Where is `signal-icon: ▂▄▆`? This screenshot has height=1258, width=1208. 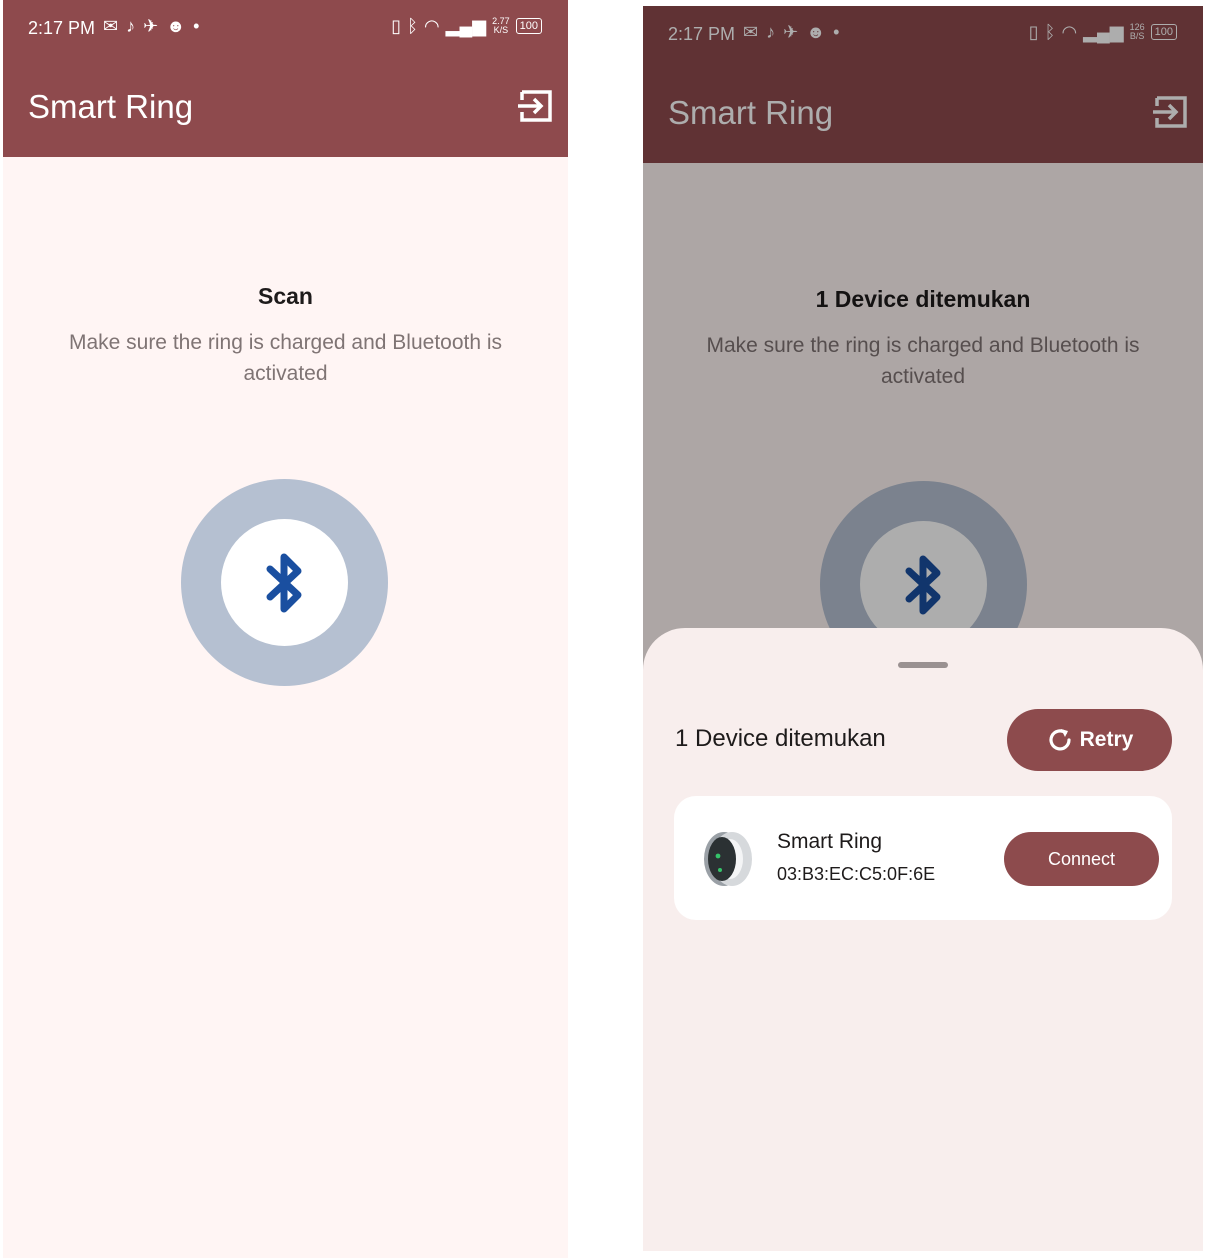
signal-icon: ▂▄▆ is located at coordinates (466, 26).